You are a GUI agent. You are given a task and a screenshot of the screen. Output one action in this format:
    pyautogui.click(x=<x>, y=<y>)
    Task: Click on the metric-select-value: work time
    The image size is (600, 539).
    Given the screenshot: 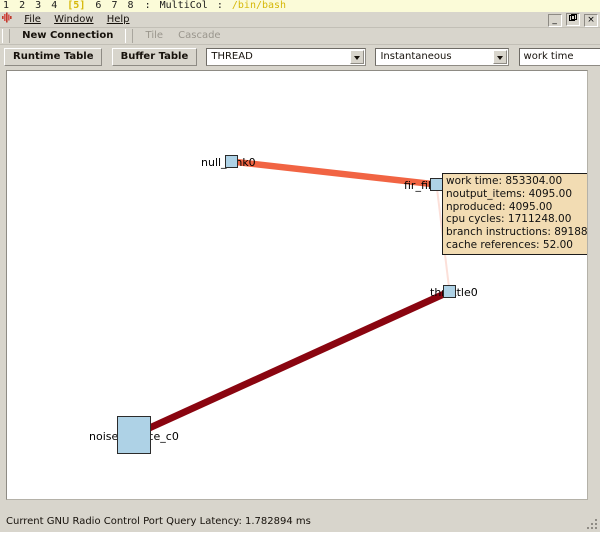 What is the action you would take?
    pyautogui.click(x=548, y=56)
    